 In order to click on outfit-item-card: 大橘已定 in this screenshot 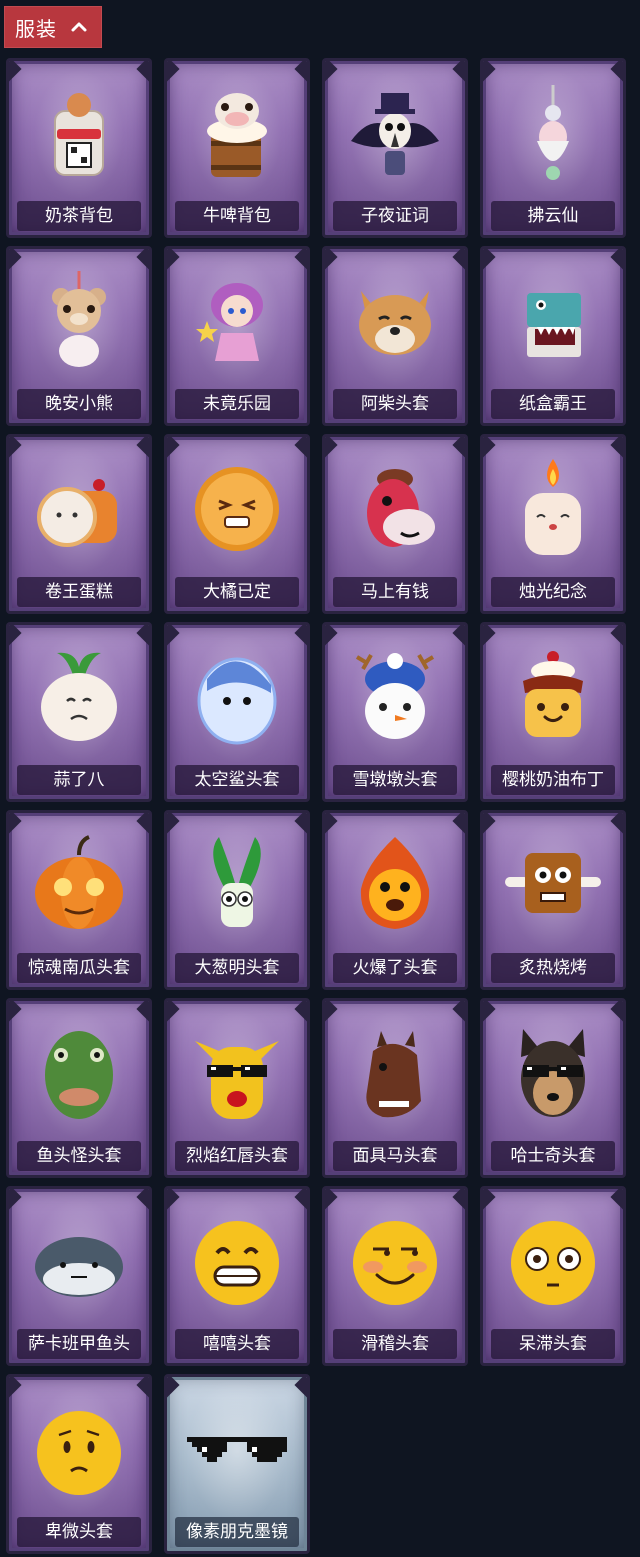, I will do `click(237, 524)`.